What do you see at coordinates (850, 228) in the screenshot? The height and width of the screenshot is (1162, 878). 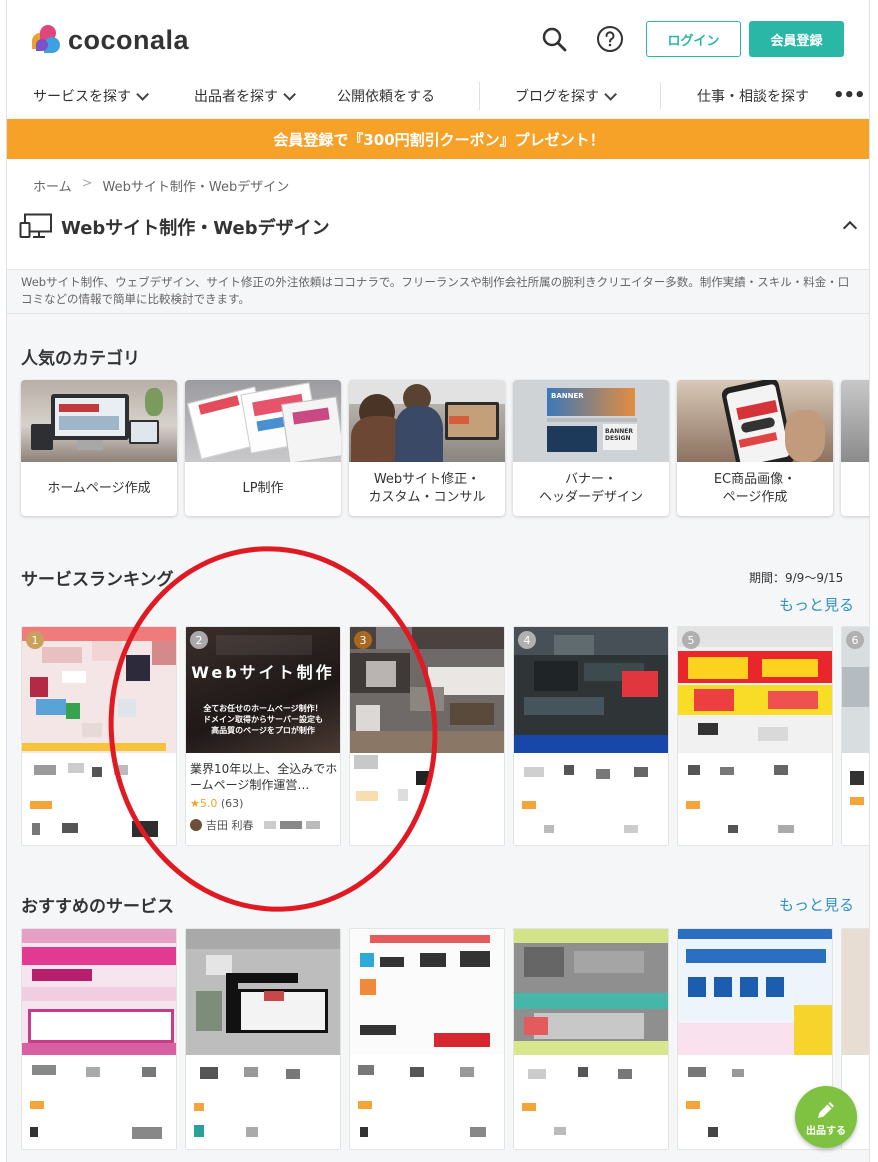 I see `chevron-up-icon` at bounding box center [850, 228].